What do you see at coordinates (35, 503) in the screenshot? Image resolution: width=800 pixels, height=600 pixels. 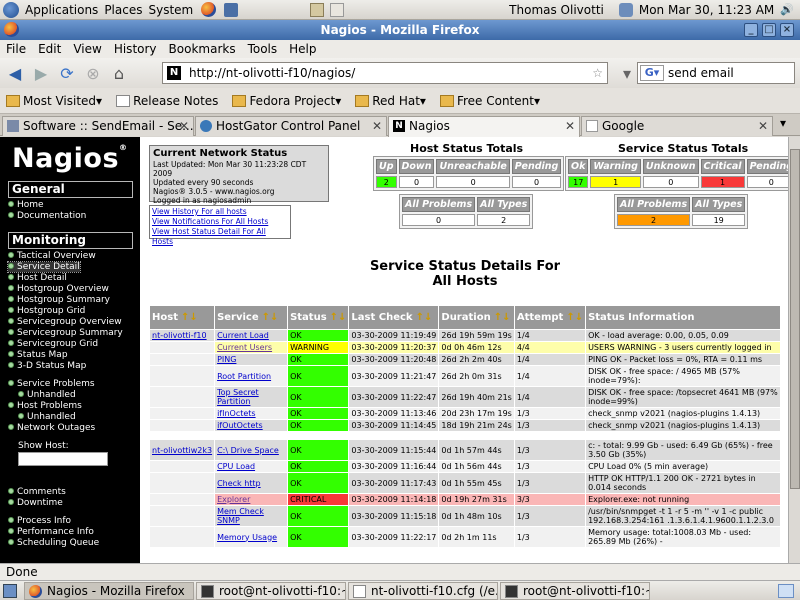 I see `nav-downtime: Downtime` at bounding box center [35, 503].